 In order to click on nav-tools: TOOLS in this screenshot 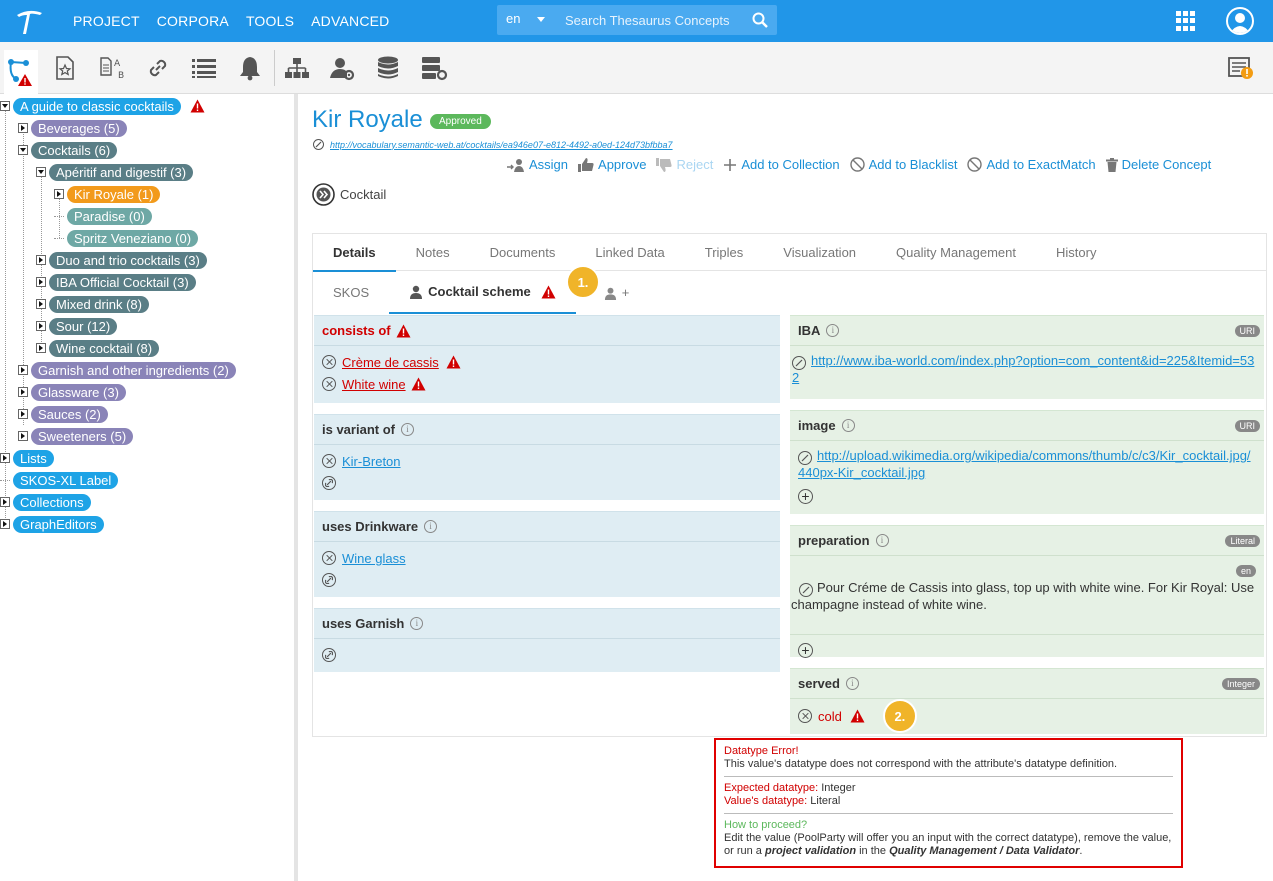, I will do `click(270, 21)`.